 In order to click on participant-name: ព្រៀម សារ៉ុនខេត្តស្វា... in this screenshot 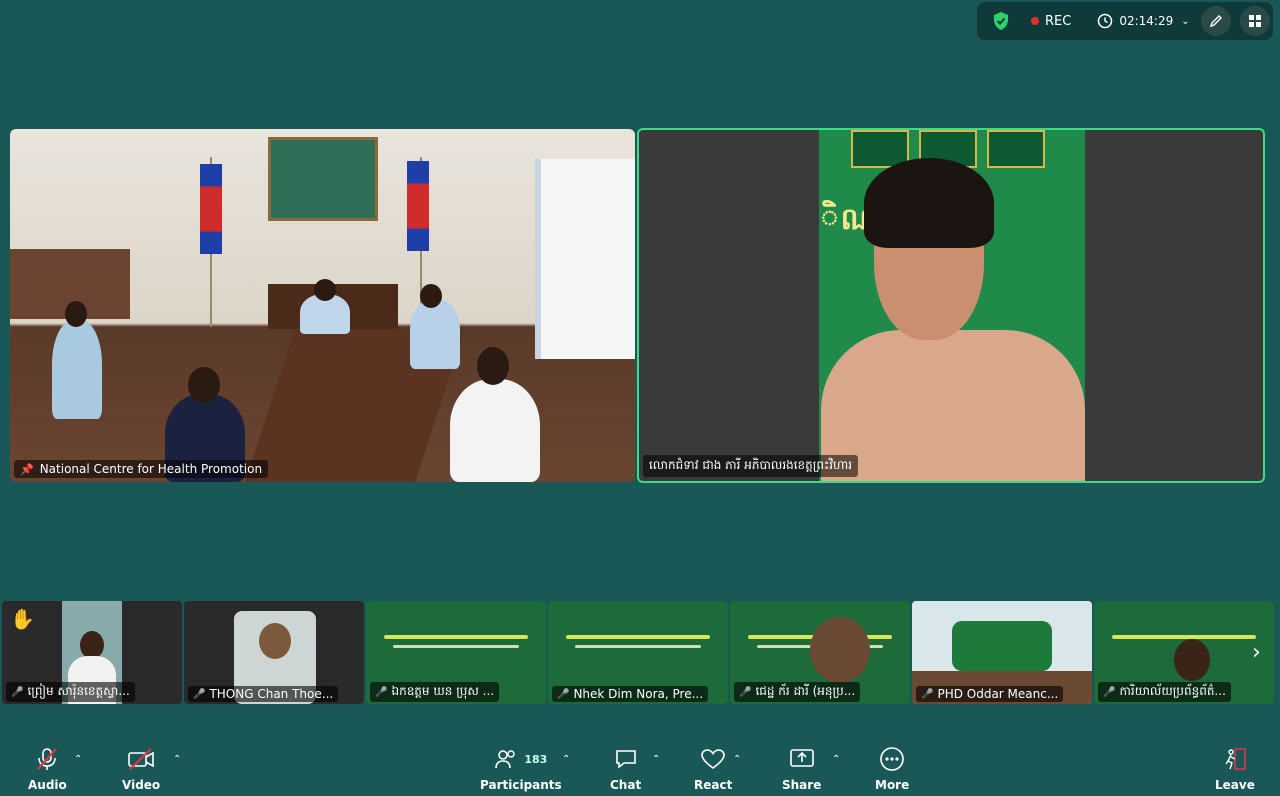, I will do `click(78, 691)`.